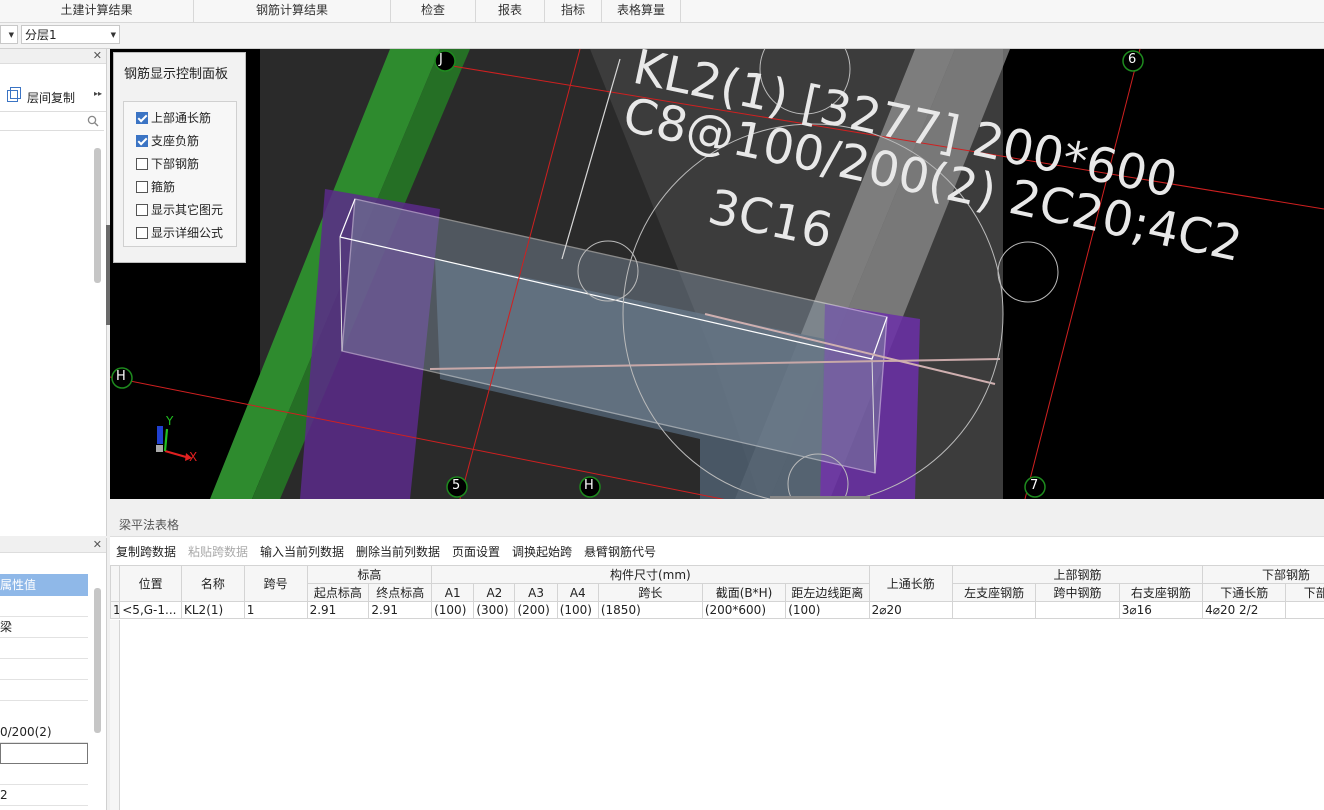  What do you see at coordinates (994, 592) in the screenshot?
I see `col-left-support-rebar: 左支座钢筋` at bounding box center [994, 592].